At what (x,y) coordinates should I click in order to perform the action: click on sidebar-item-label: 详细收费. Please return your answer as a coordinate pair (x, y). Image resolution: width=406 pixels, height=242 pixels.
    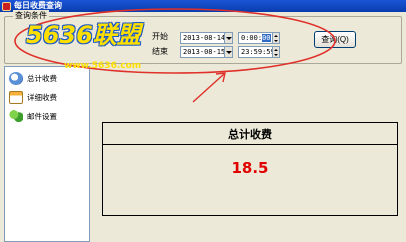
    Looking at the image, I should click on (42, 97).